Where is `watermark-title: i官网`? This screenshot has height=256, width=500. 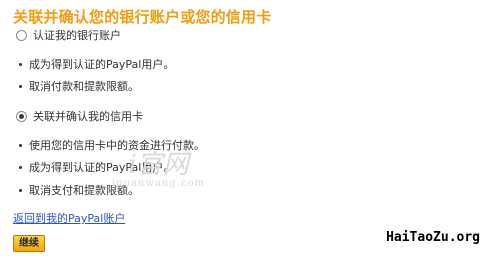 watermark-title: i官网 is located at coordinates (158, 165).